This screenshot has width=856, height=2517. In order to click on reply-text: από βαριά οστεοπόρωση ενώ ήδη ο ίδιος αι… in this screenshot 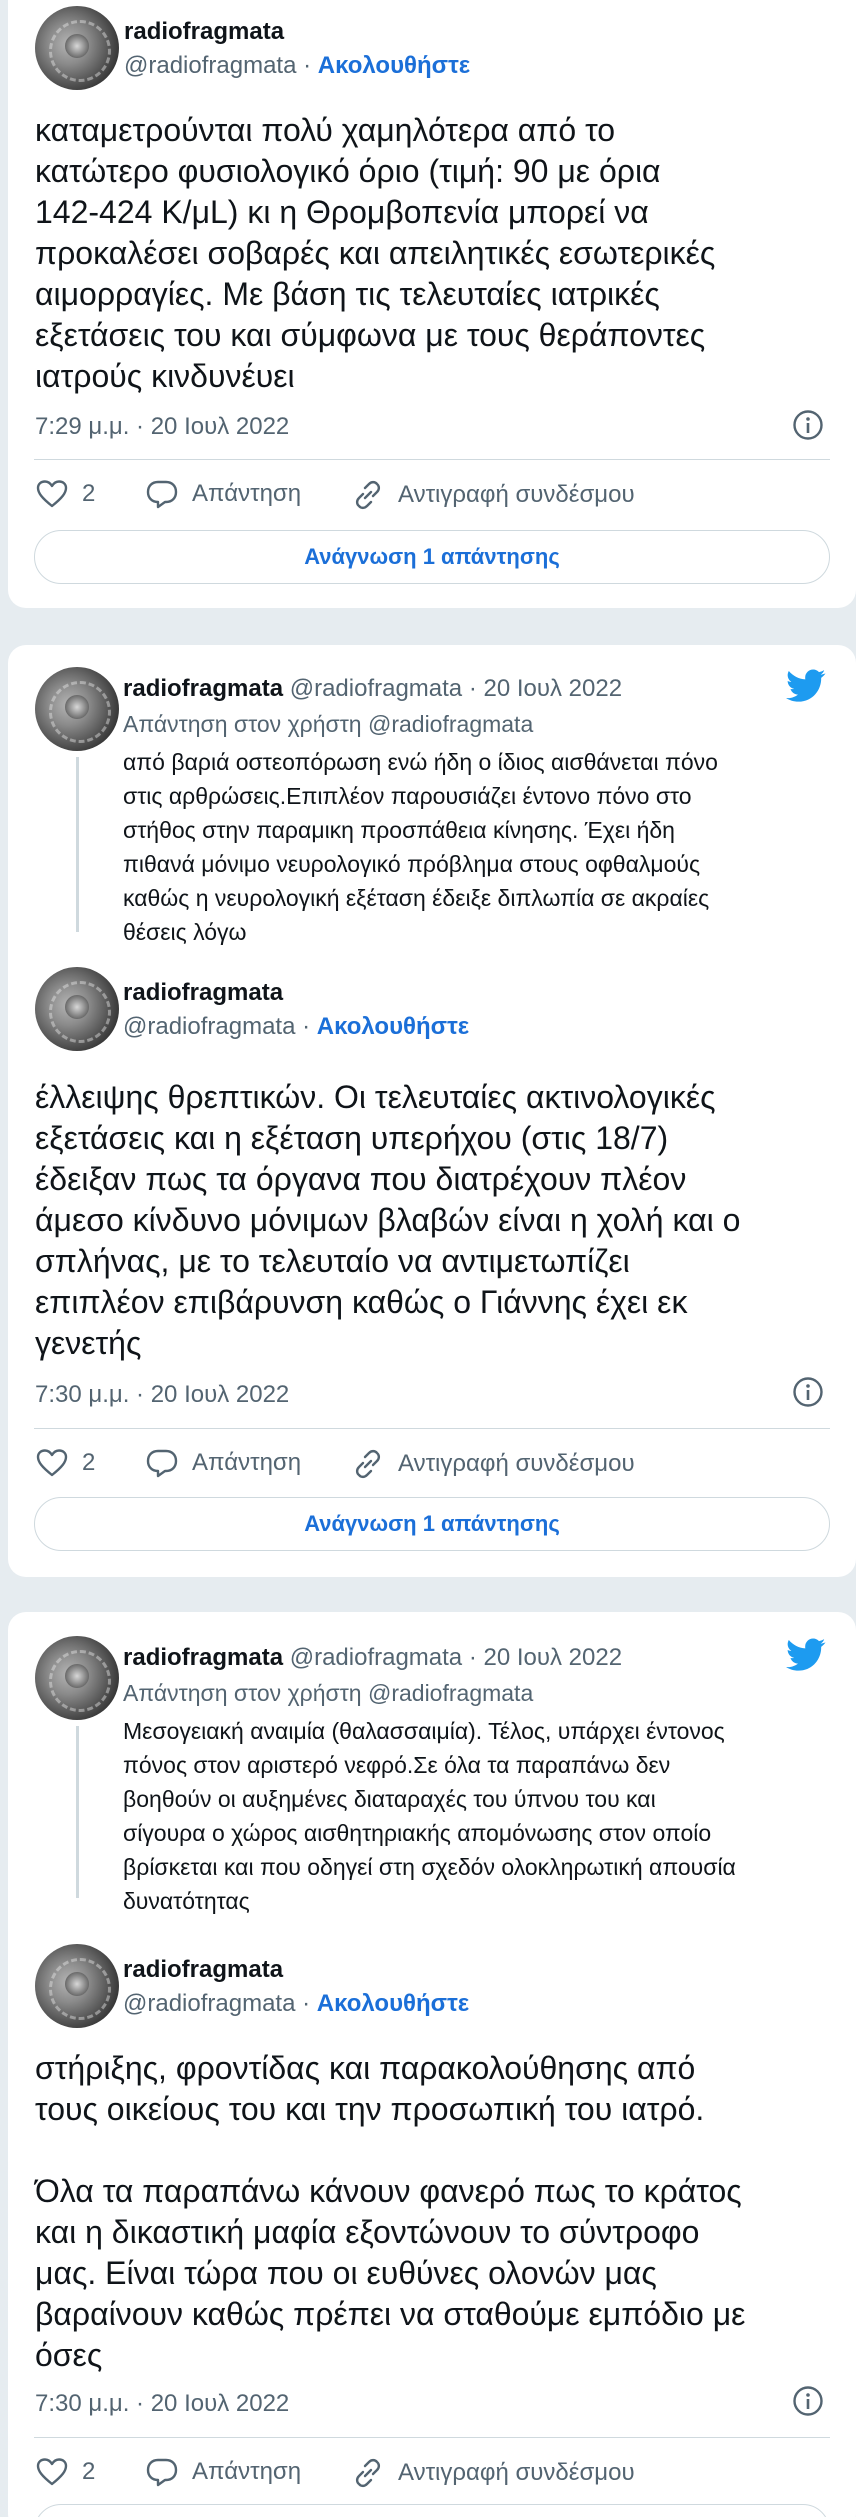, I will do `click(420, 847)`.